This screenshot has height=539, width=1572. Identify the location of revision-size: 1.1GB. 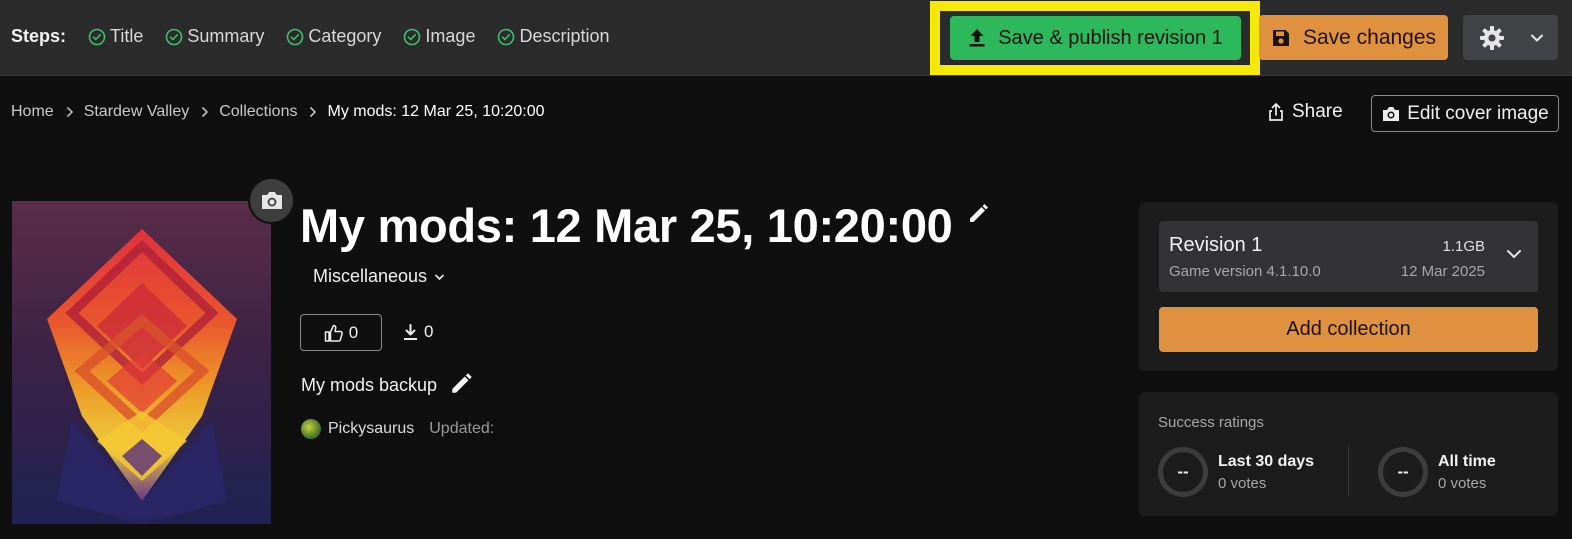
(1463, 246).